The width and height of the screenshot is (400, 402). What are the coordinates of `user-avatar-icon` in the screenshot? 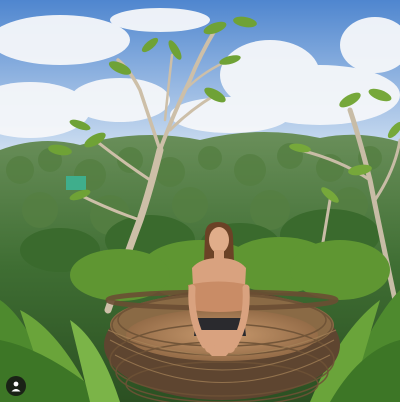 It's located at (16, 386).